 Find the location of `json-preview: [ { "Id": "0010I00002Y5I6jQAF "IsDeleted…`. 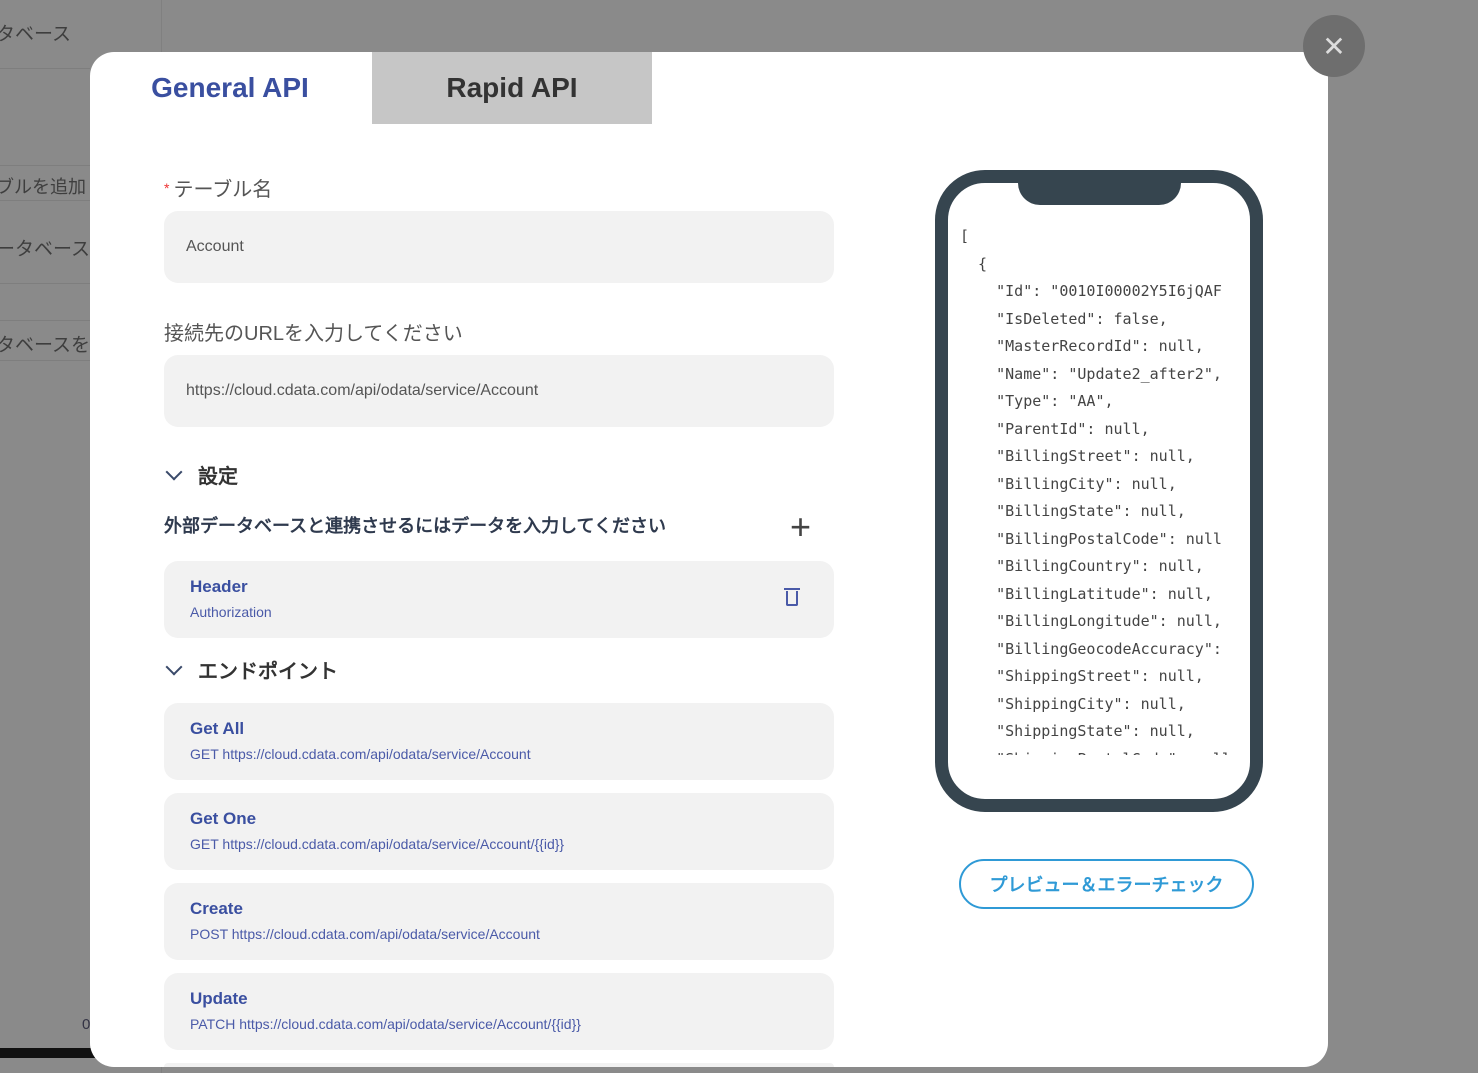

json-preview: [ { "Id": "0010I00002Y5I6jQAF "IsDeleted… is located at coordinates (1105, 489).